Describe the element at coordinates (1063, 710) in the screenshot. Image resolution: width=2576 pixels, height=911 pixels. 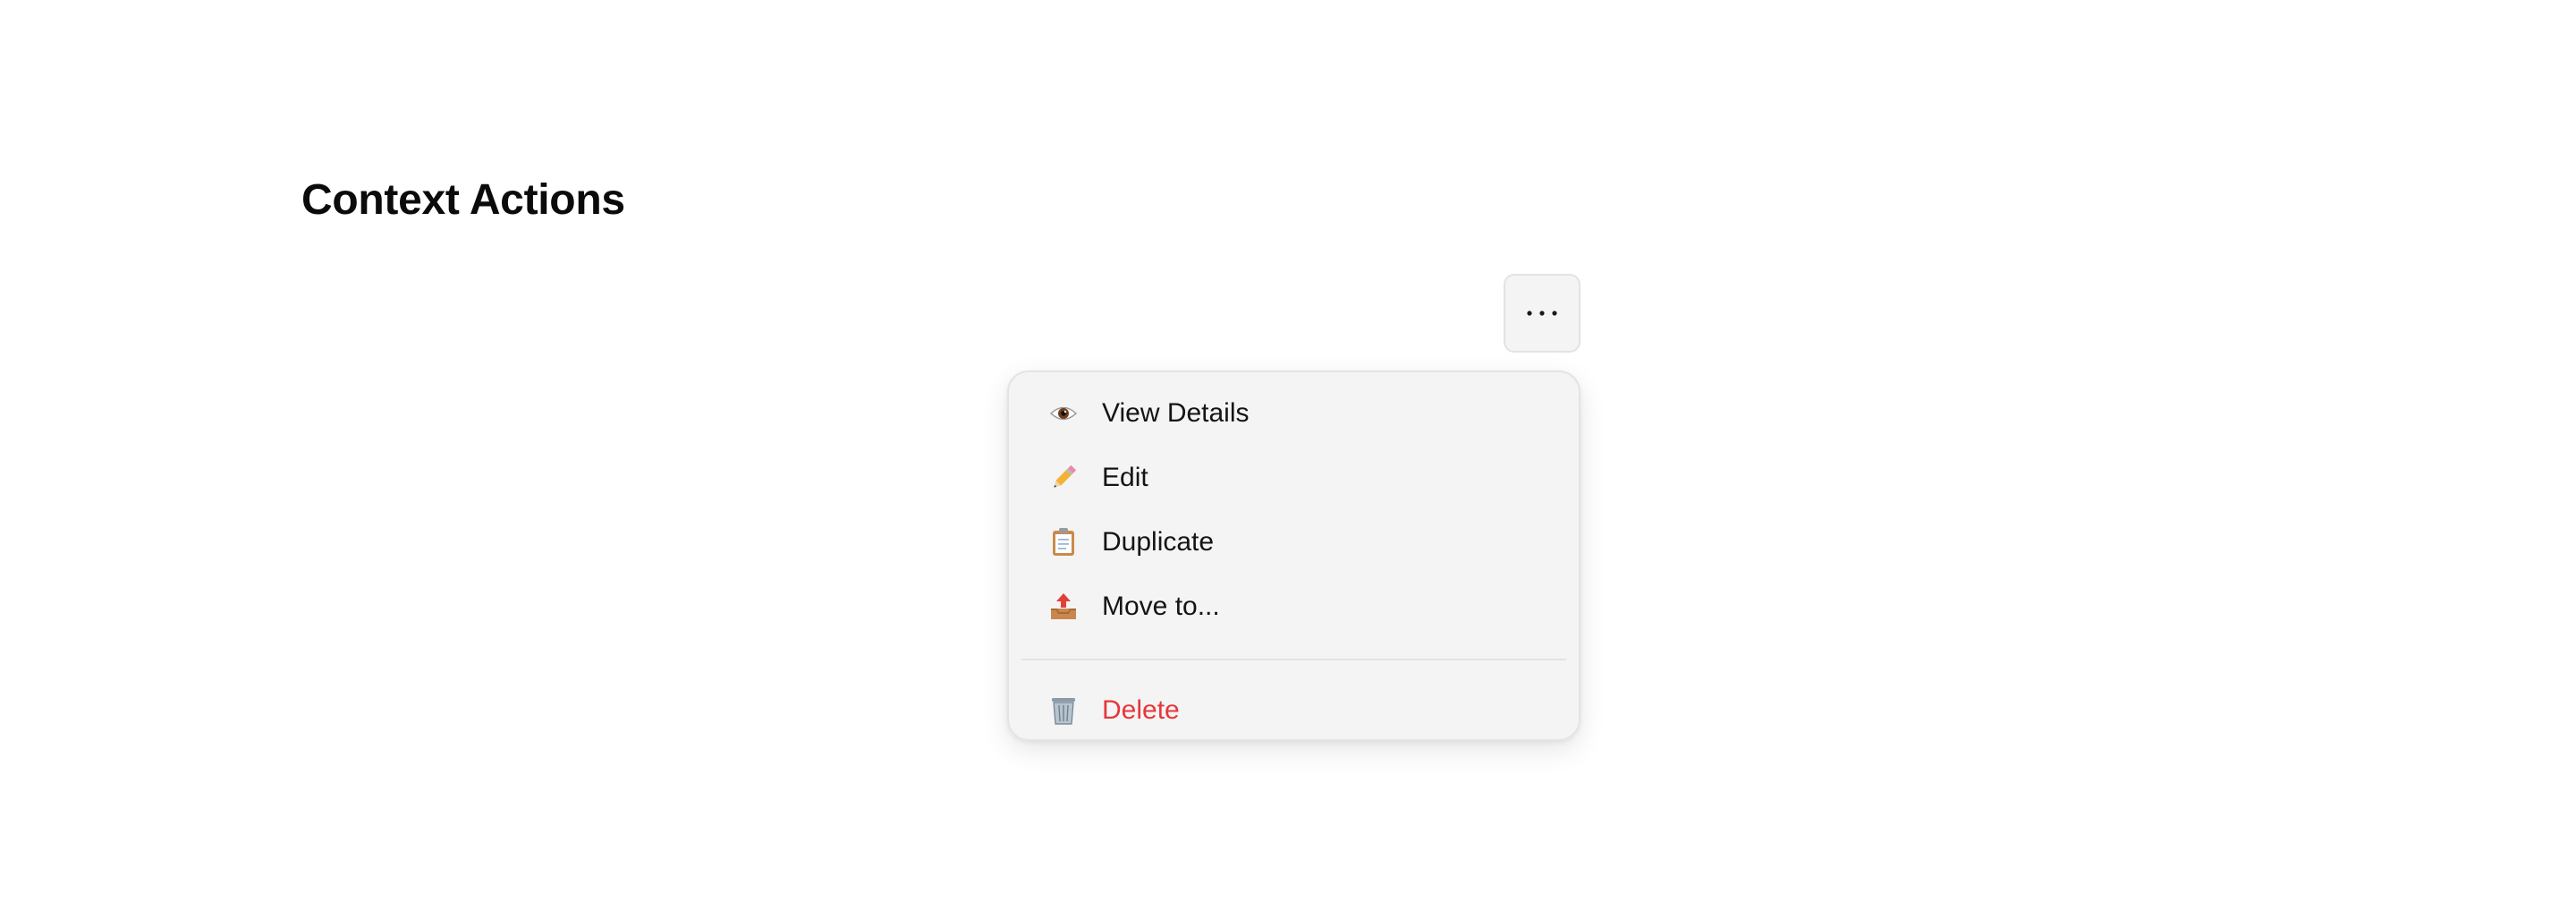
I see `wastebasket-icon` at that location.